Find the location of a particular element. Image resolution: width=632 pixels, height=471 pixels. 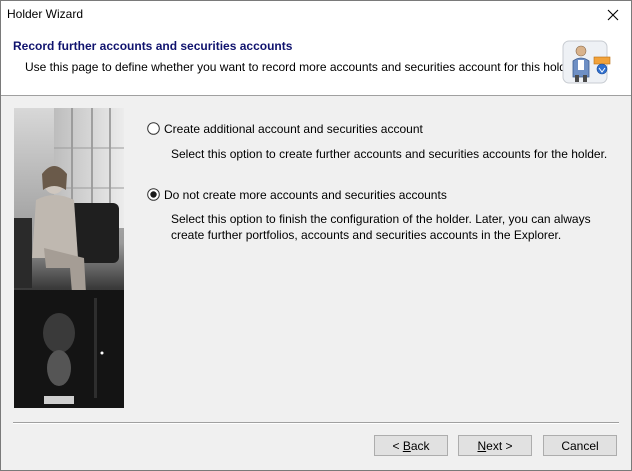

back-button: < Back is located at coordinates (411, 445).